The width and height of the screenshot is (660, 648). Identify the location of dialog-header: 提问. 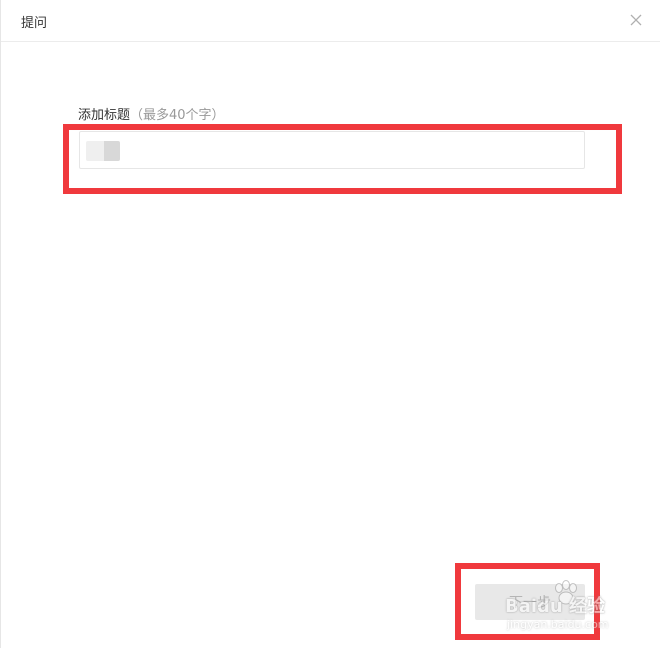
(330, 21).